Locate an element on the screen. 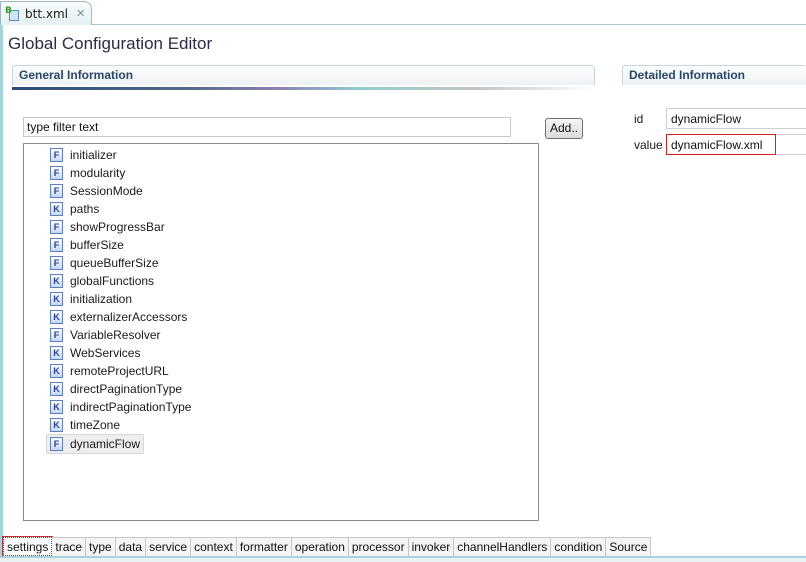 The width and height of the screenshot is (806, 562). section-divider is located at coordinates (303, 88).